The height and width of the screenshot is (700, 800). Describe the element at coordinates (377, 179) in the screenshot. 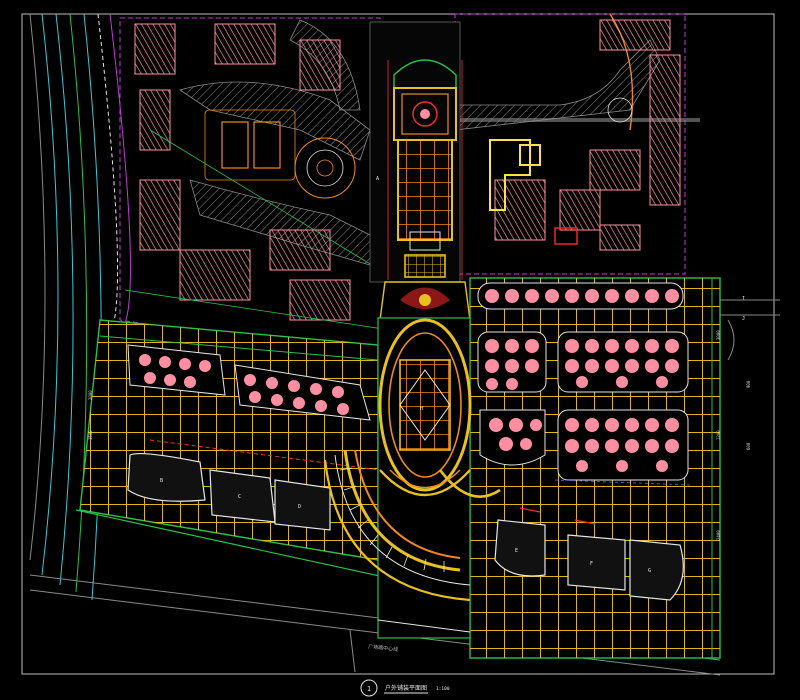

I see `zone-label-a: A` at that location.